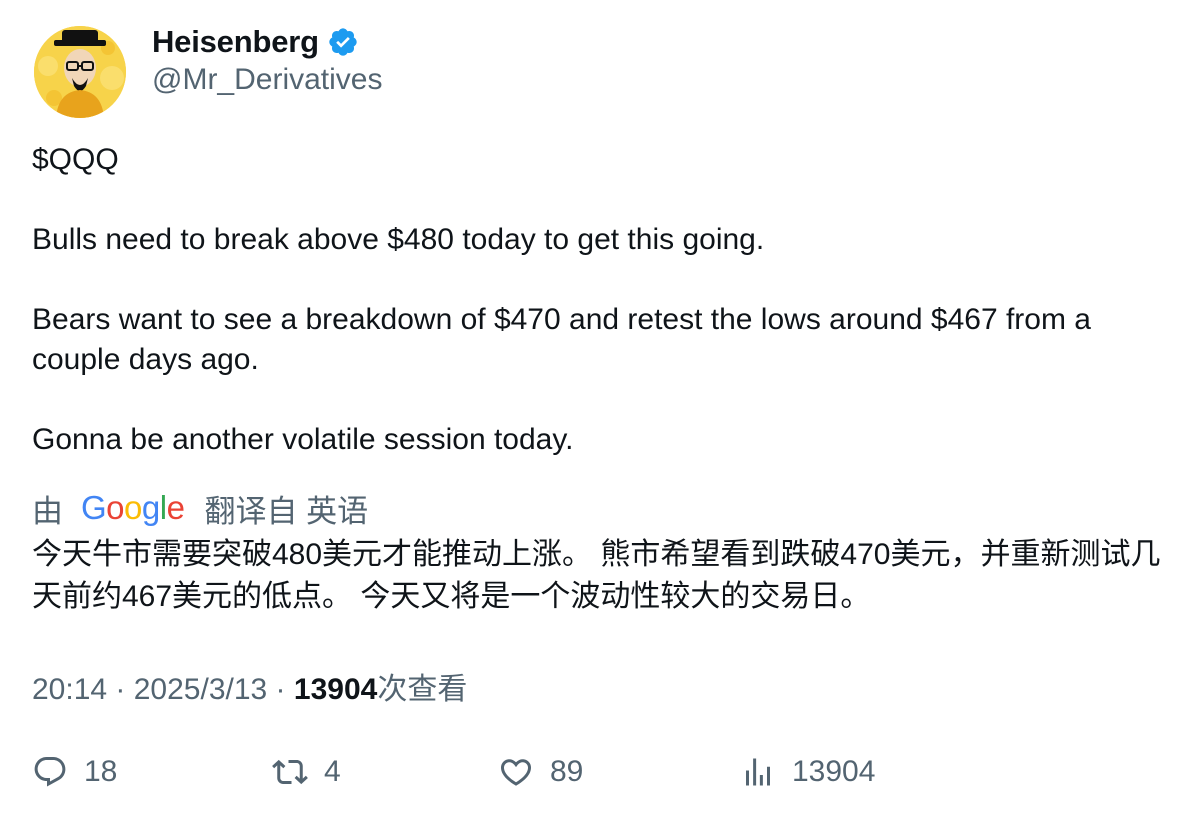 Image resolution: width=1196 pixels, height=818 pixels. I want to click on author-name-row: Heisenberg, so click(255, 42).